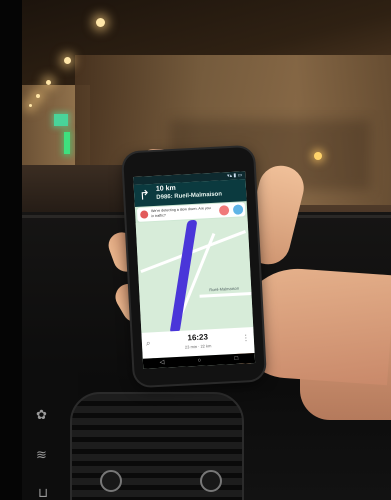  What do you see at coordinates (224, 210) in the screenshot?
I see `dismiss-button` at bounding box center [224, 210].